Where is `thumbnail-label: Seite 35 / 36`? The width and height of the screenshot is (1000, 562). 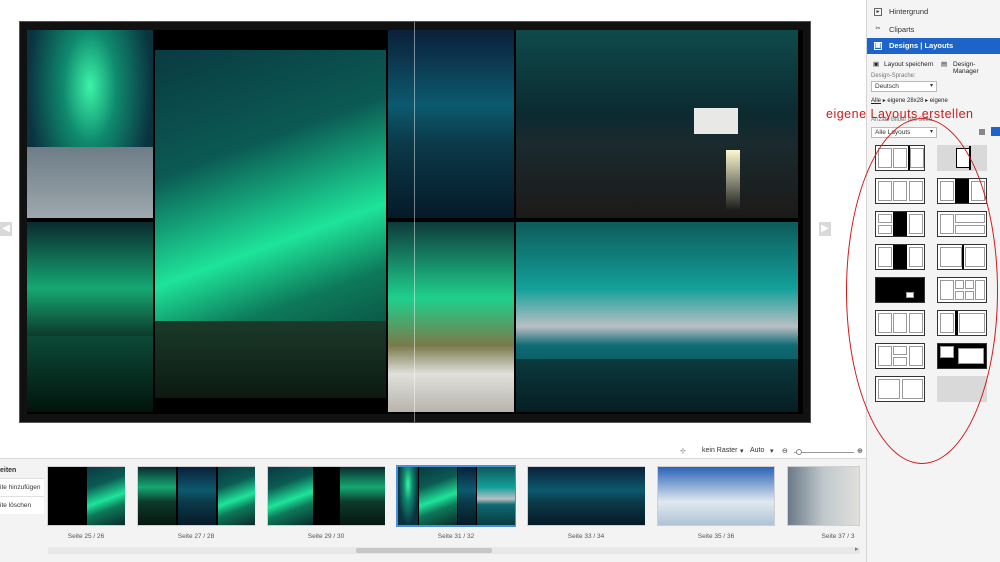
thumbnail-label: Seite 35 / 36 is located at coordinates (716, 536).